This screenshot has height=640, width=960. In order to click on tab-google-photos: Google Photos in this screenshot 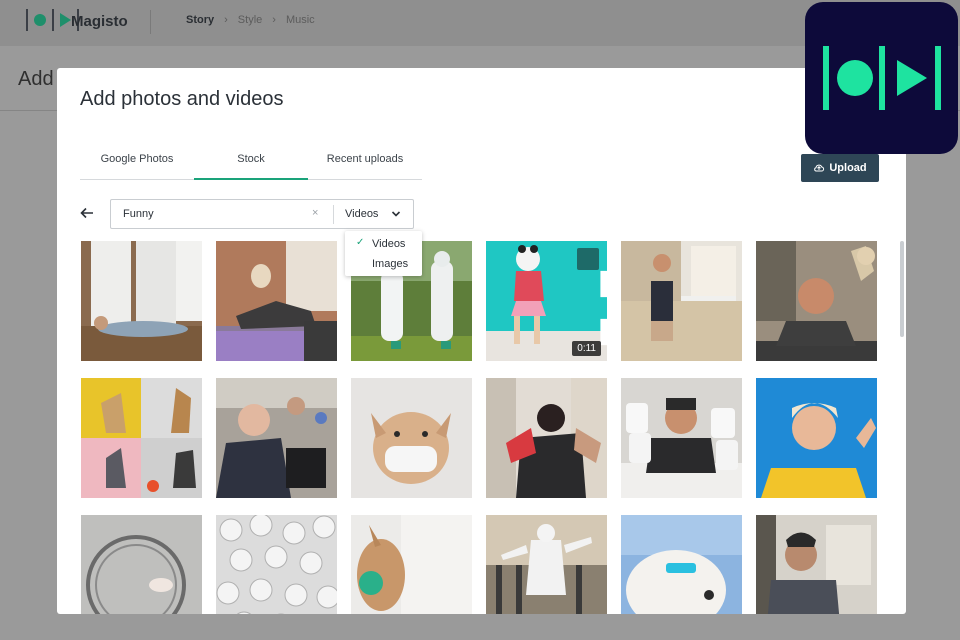, I will do `click(137, 163)`.